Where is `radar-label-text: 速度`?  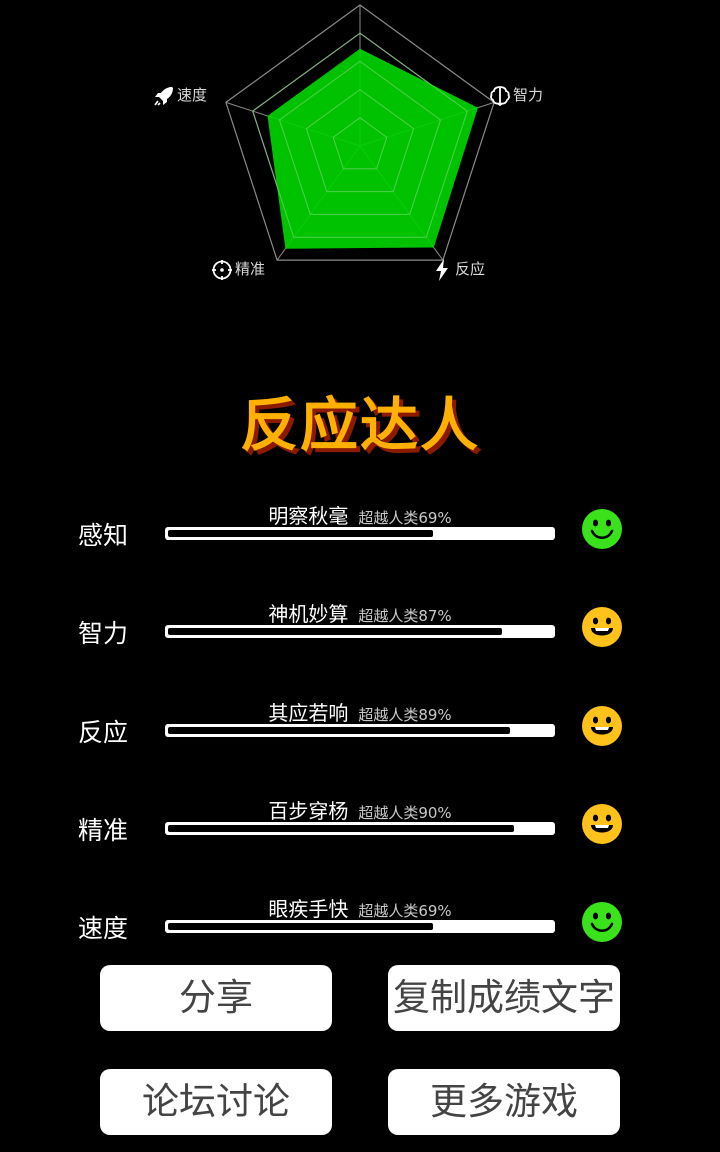 radar-label-text: 速度 is located at coordinates (191, 95).